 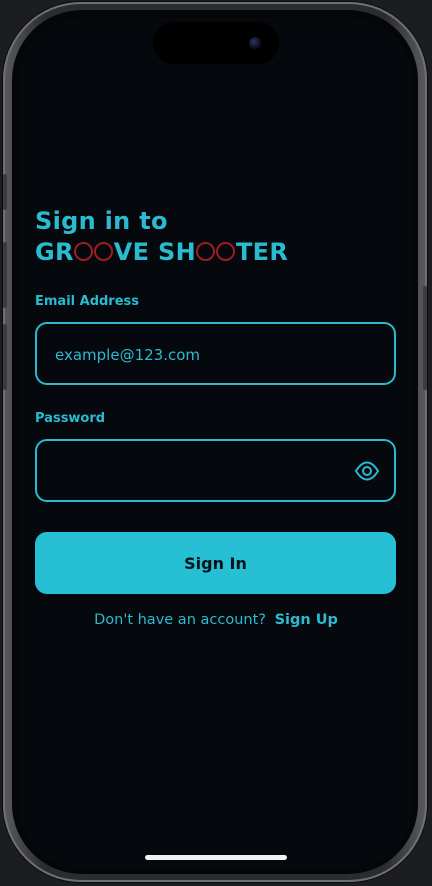 I want to click on sign-up-link: Sign Up, so click(x=306, y=620).